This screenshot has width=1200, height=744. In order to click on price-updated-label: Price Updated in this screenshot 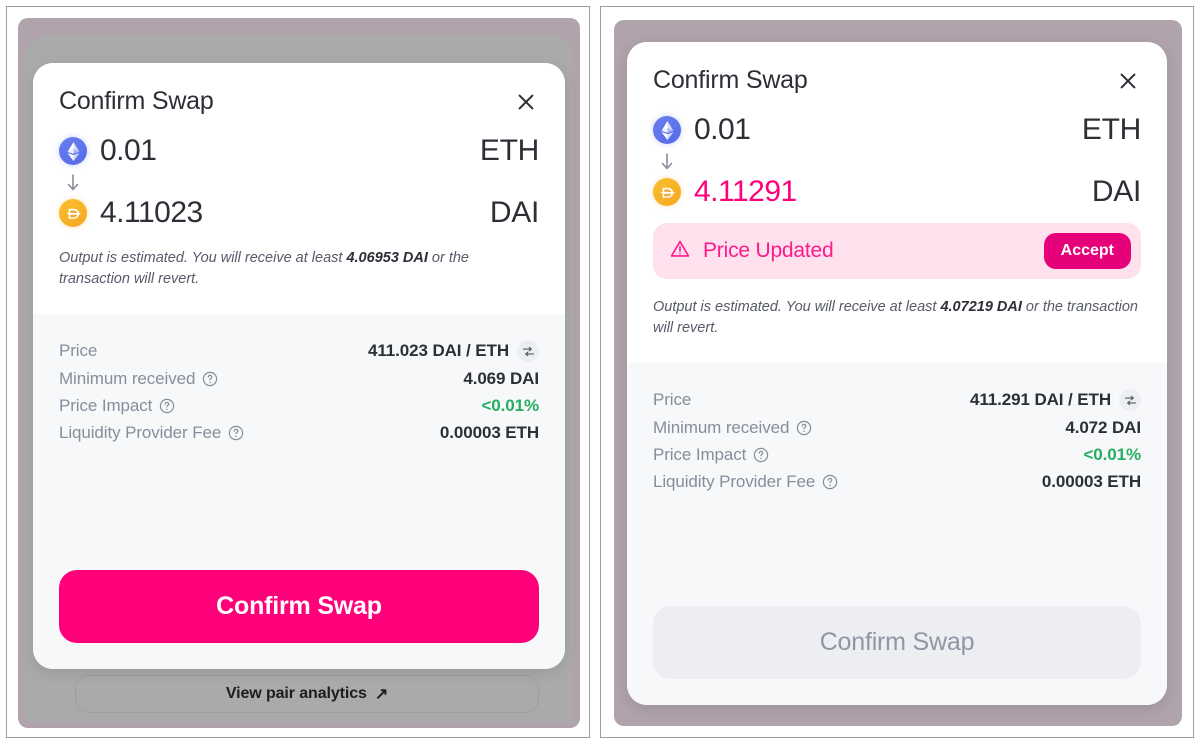, I will do `click(768, 250)`.